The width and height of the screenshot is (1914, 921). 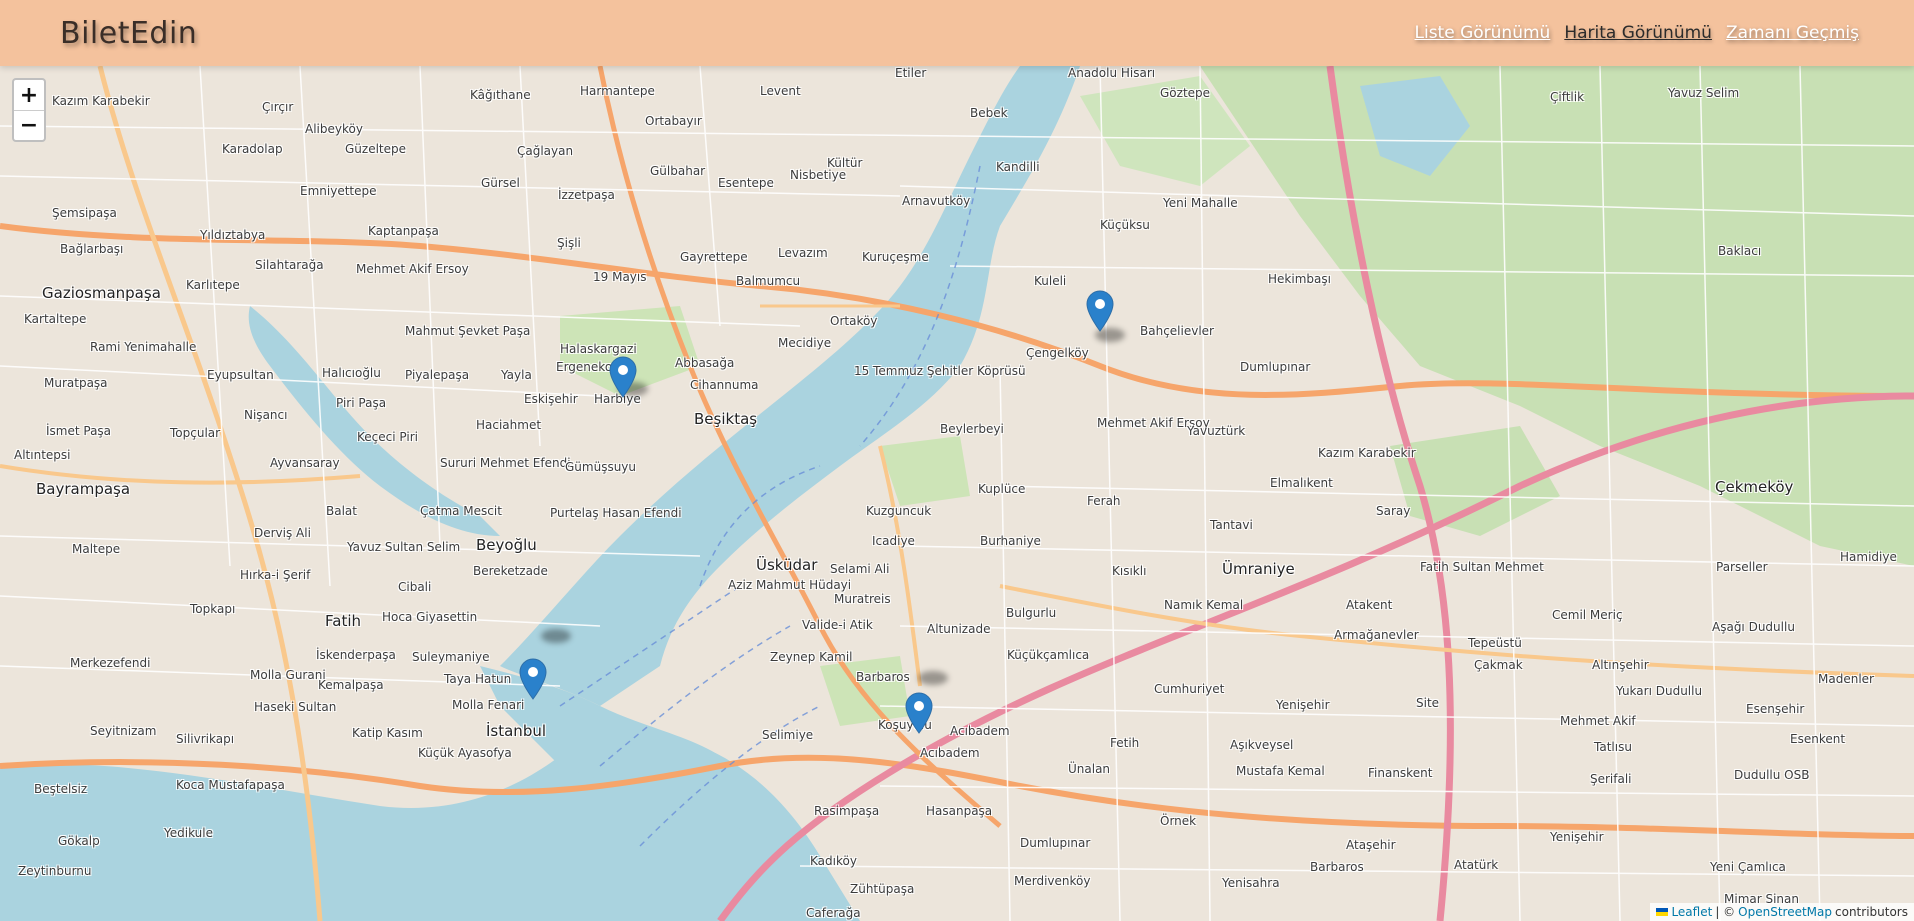 I want to click on place-label: Güzeltepe, so click(x=376, y=149).